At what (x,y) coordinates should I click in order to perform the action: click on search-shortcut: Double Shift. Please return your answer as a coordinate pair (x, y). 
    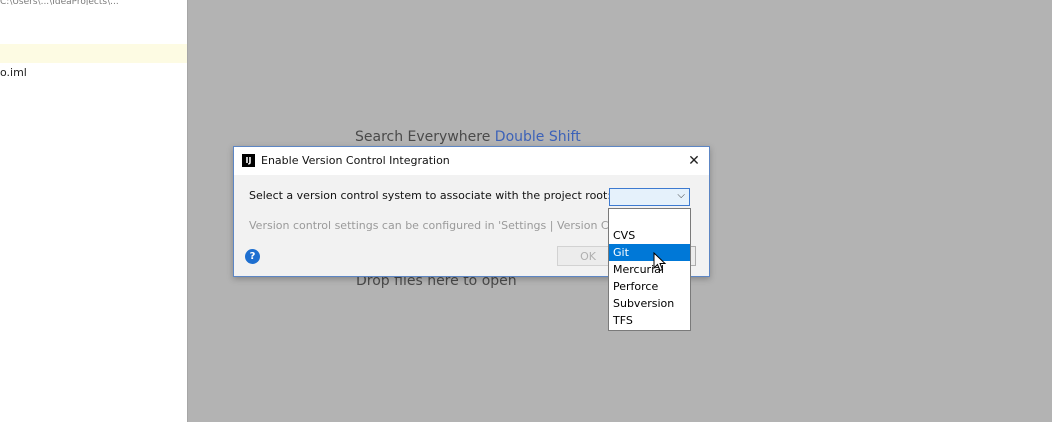
    Looking at the image, I should click on (537, 137).